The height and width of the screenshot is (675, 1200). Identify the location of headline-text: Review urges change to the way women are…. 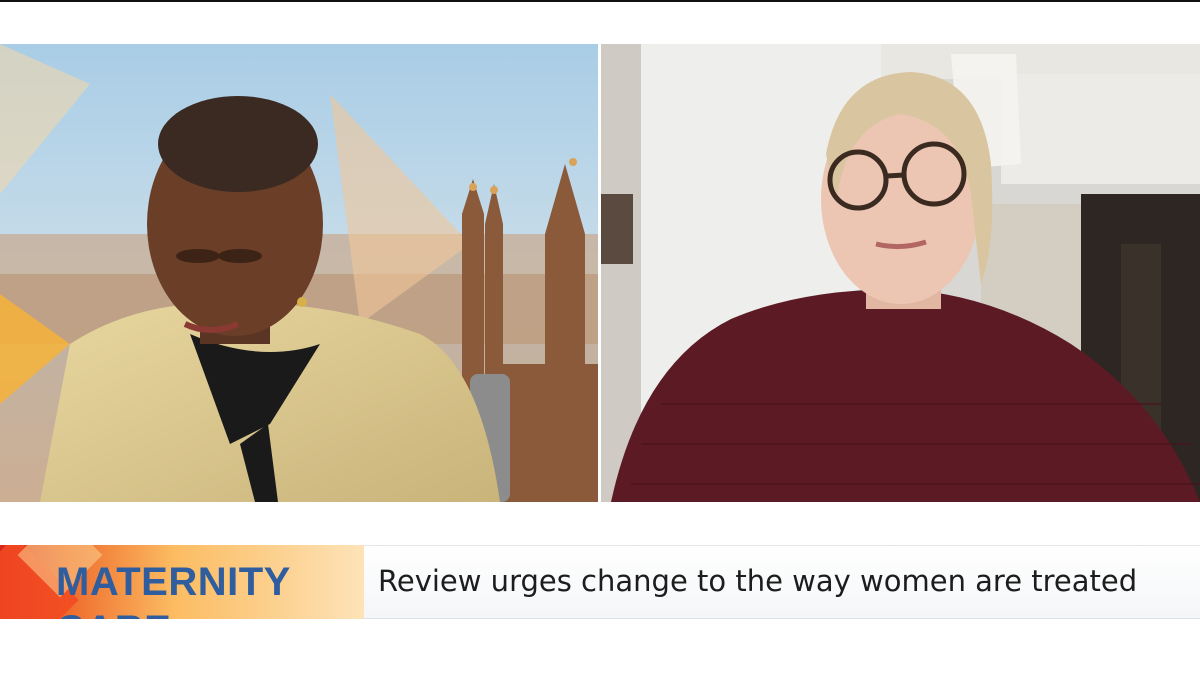
(758, 581).